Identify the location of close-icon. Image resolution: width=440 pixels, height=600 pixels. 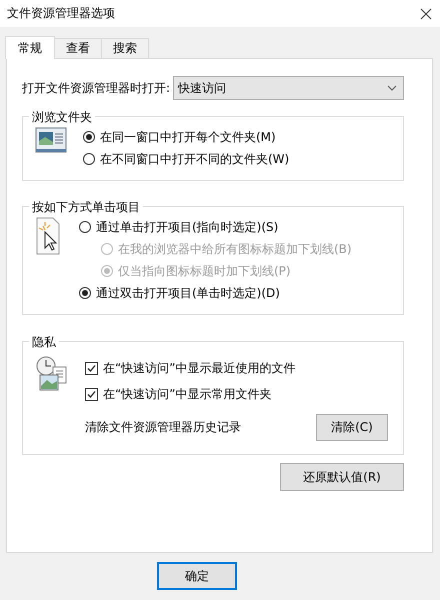
(426, 14).